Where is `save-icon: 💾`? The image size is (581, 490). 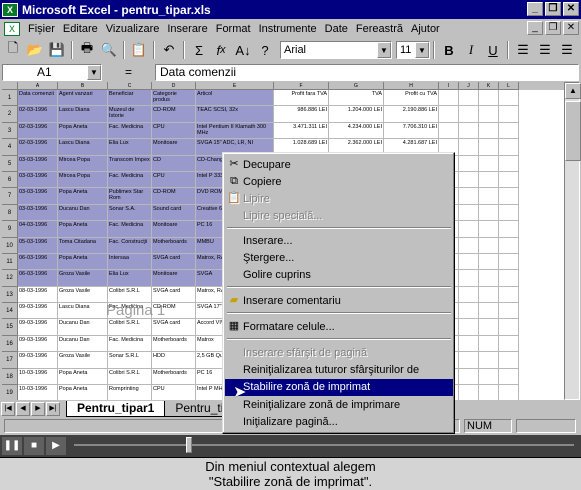
save-icon: 💾 is located at coordinates (57, 50).